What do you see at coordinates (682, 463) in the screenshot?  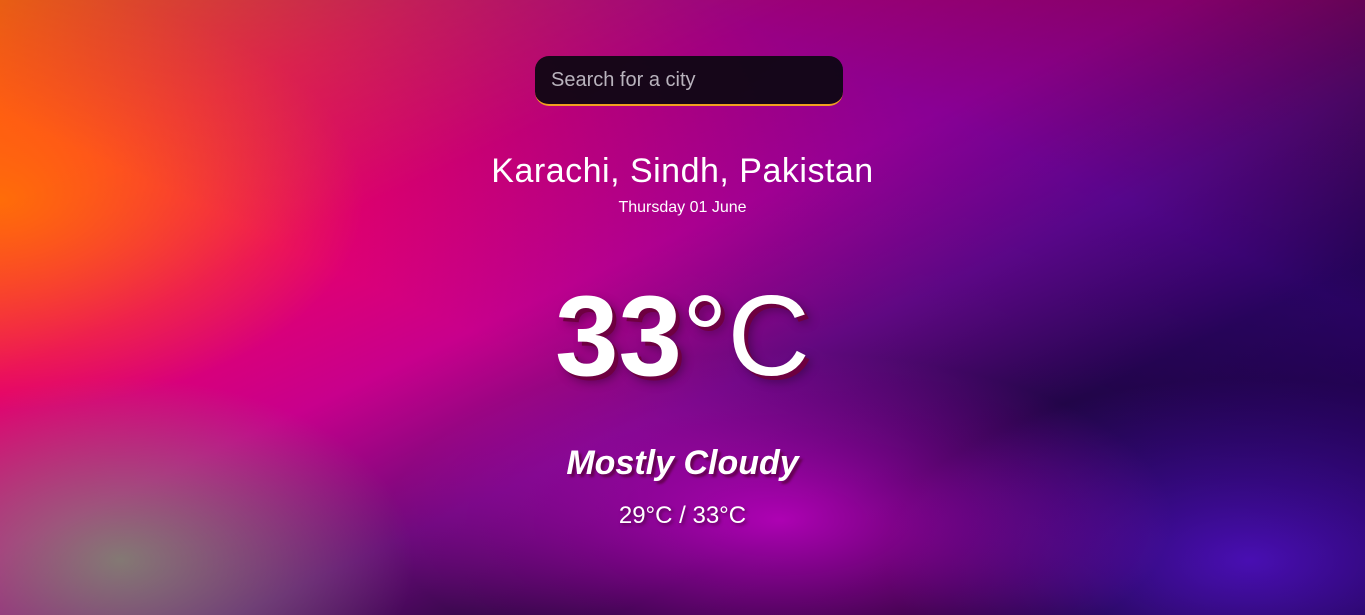 I see `weather-condition: Mostly Cloudy` at bounding box center [682, 463].